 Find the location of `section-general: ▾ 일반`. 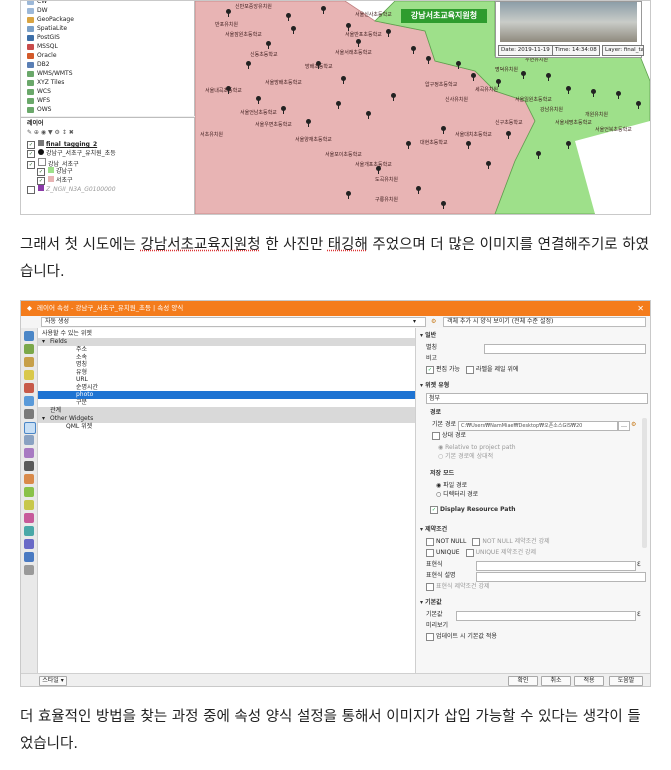

section-general: ▾ 일반 is located at coordinates (428, 335).